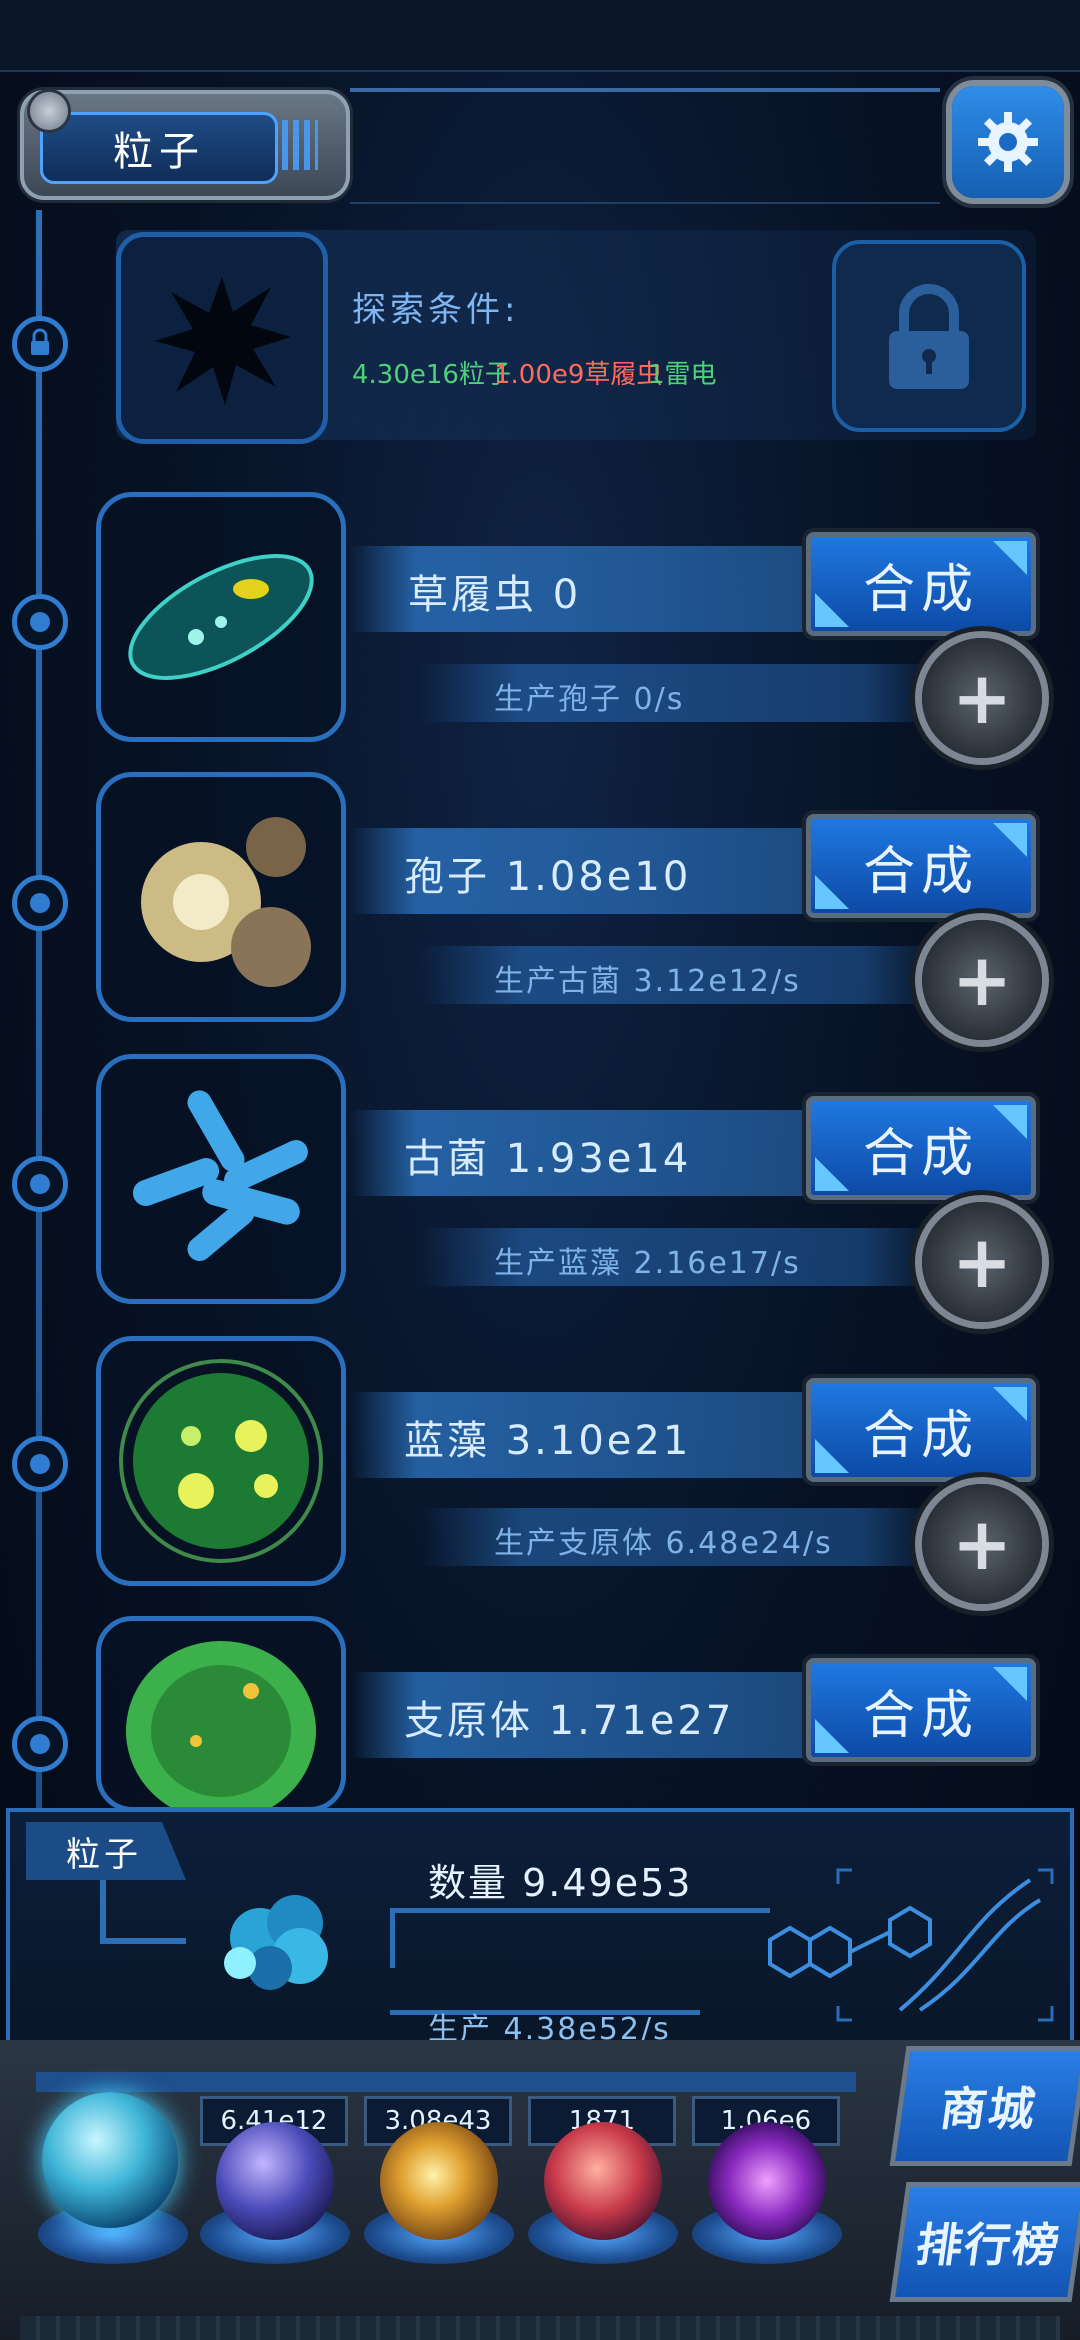 This screenshot has height=2340, width=1080. I want to click on vortex-orb-button, so click(767, 2181).